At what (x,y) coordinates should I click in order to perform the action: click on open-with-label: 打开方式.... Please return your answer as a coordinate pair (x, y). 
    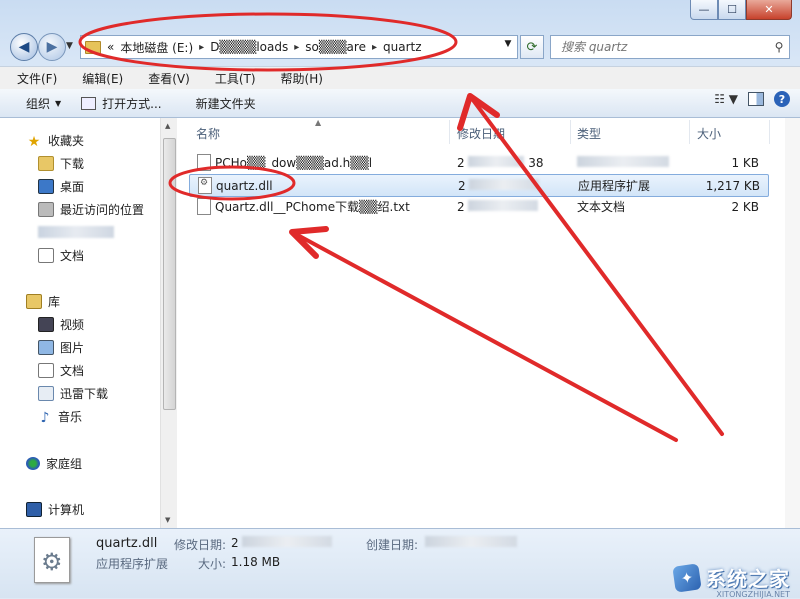
    Looking at the image, I should click on (132, 103).